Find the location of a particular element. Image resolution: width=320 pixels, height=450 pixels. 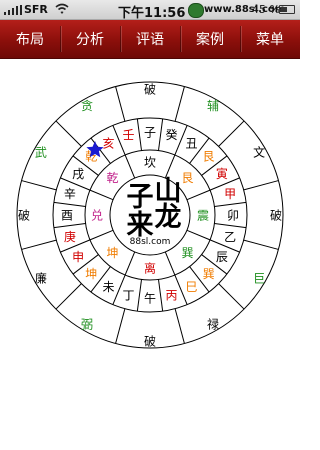

mountain-label: 午 is located at coordinates (150, 298).